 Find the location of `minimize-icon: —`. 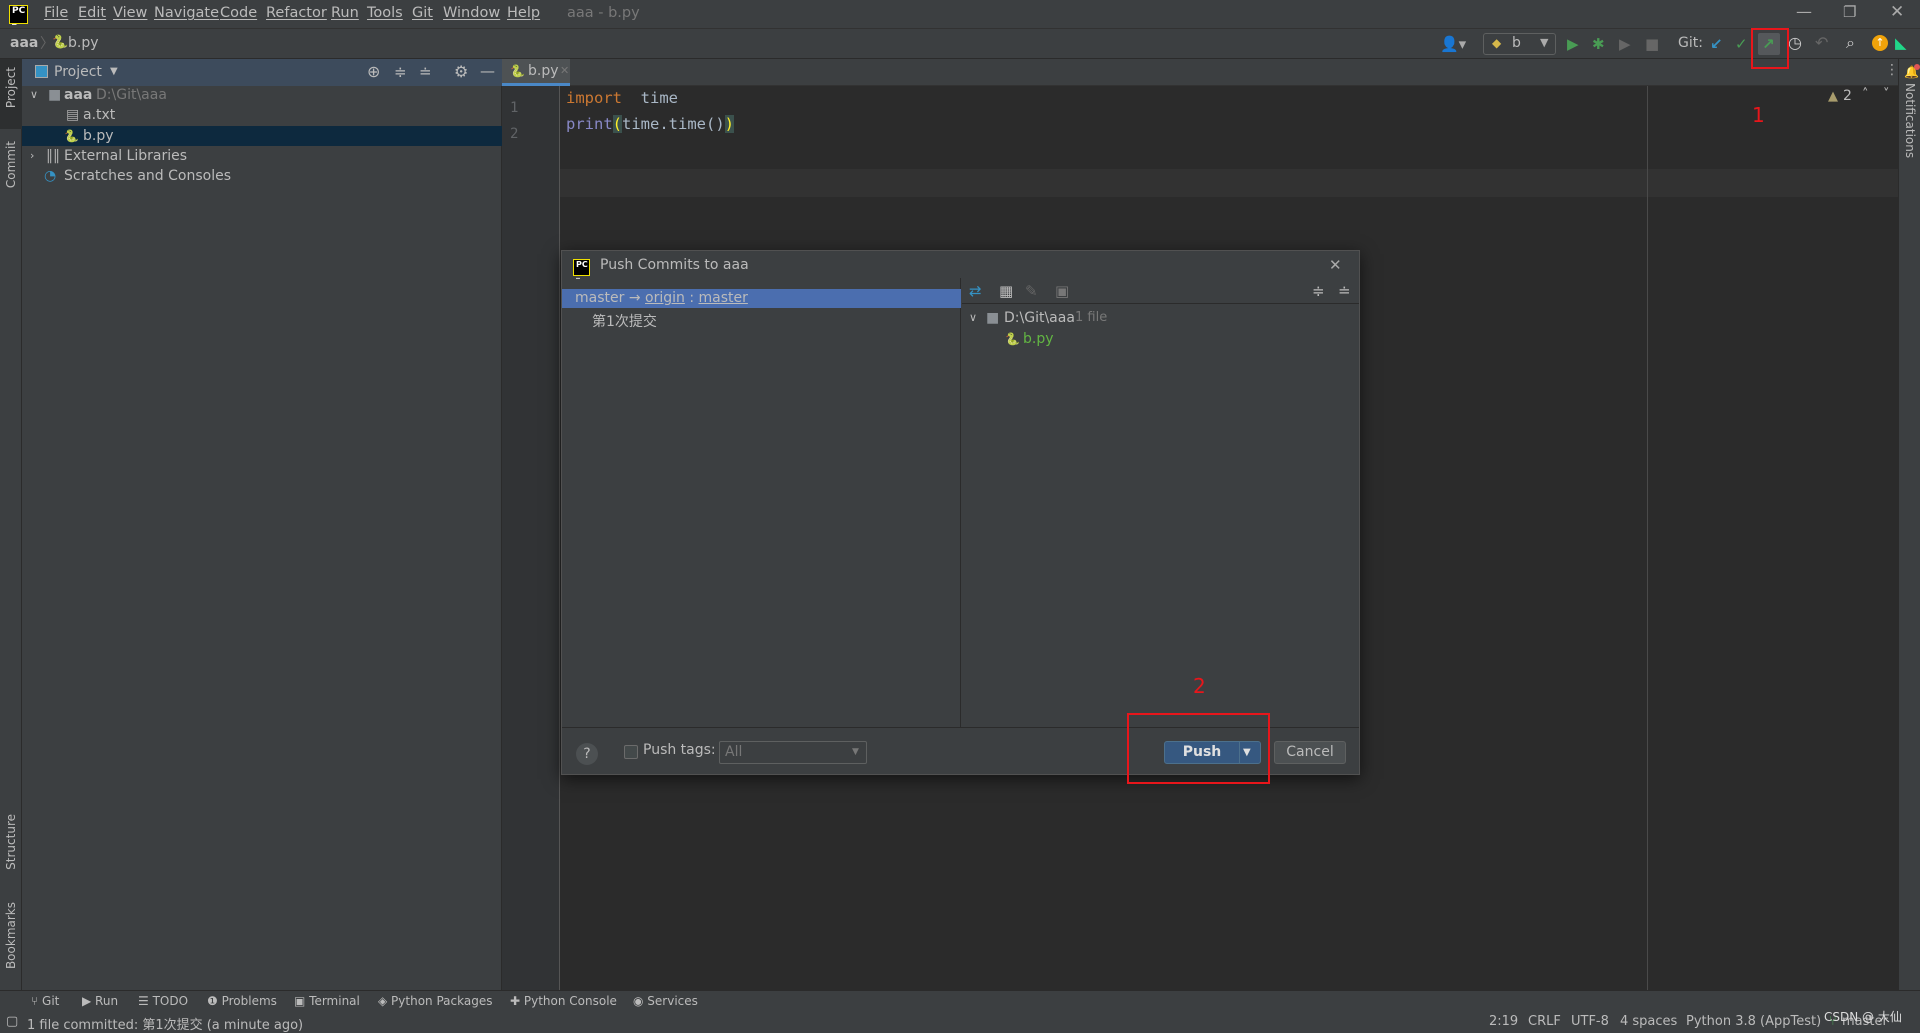

minimize-icon: — is located at coordinates (1804, 11).